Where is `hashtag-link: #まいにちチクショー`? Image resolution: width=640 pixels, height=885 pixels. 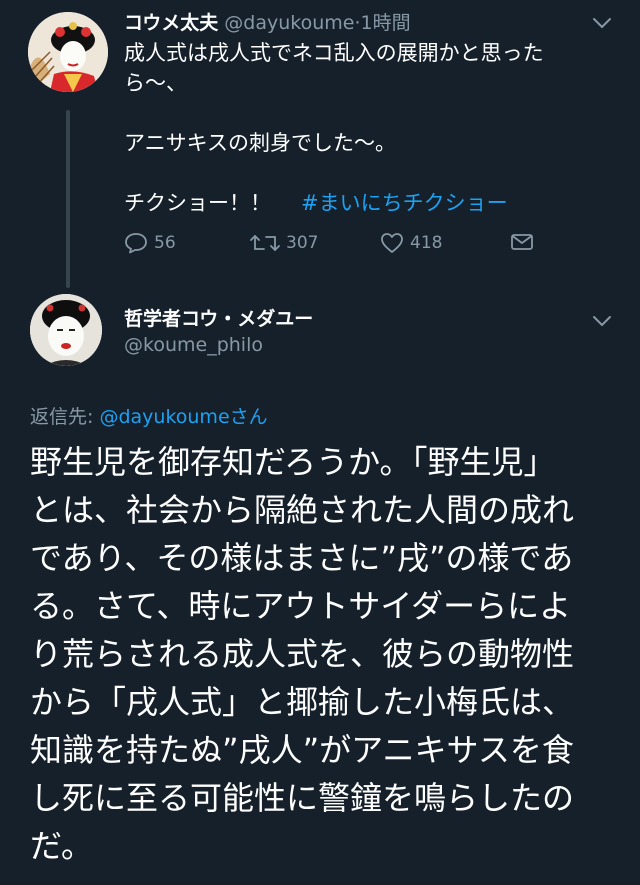 hashtag-link: #まいにちチクショー is located at coordinates (404, 203).